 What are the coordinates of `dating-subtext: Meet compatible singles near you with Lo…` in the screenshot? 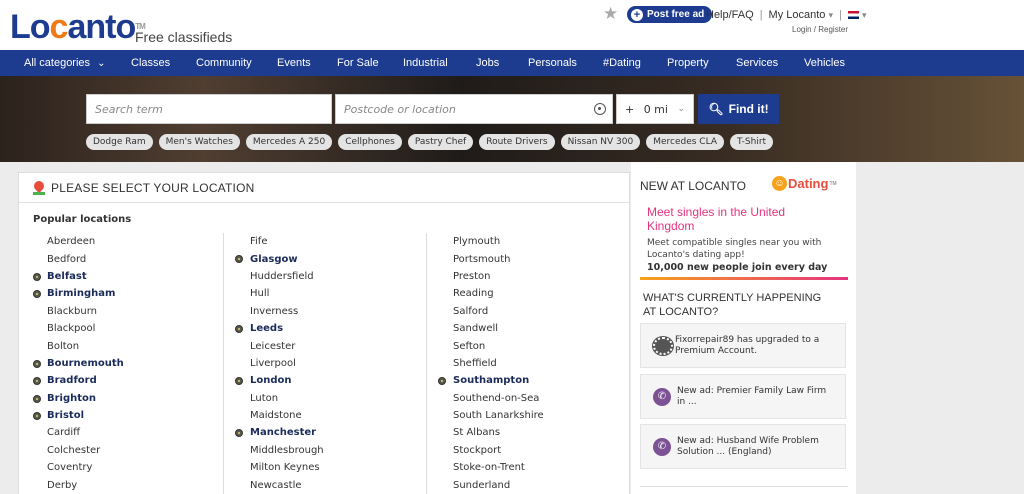 It's located at (734, 249).